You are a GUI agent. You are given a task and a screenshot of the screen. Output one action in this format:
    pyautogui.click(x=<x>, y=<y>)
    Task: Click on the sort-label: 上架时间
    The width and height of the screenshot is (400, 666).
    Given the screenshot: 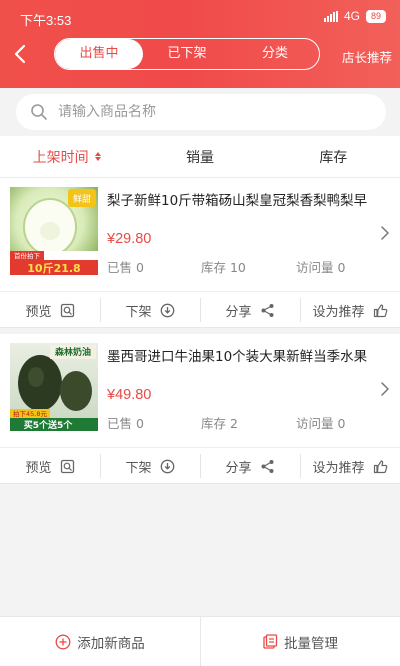 What is the action you would take?
    pyautogui.click(x=60, y=157)
    